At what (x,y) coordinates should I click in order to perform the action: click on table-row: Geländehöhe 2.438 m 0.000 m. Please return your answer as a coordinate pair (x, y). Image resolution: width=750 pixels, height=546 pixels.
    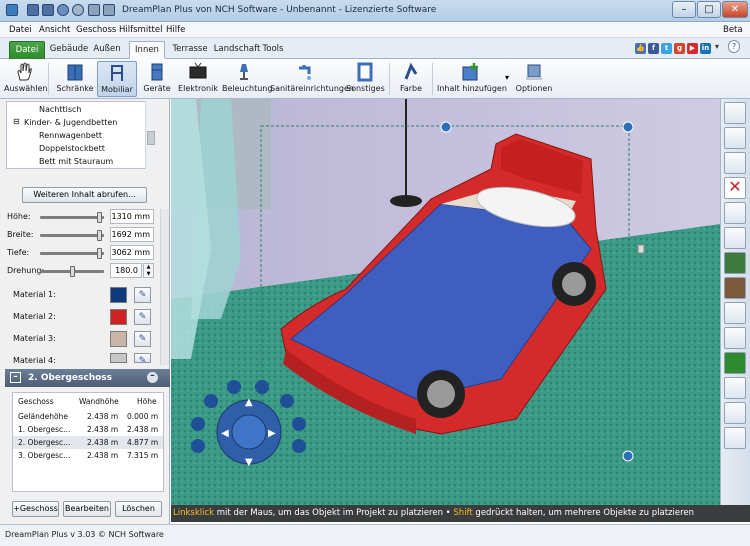
    Looking at the image, I should click on (88, 416).